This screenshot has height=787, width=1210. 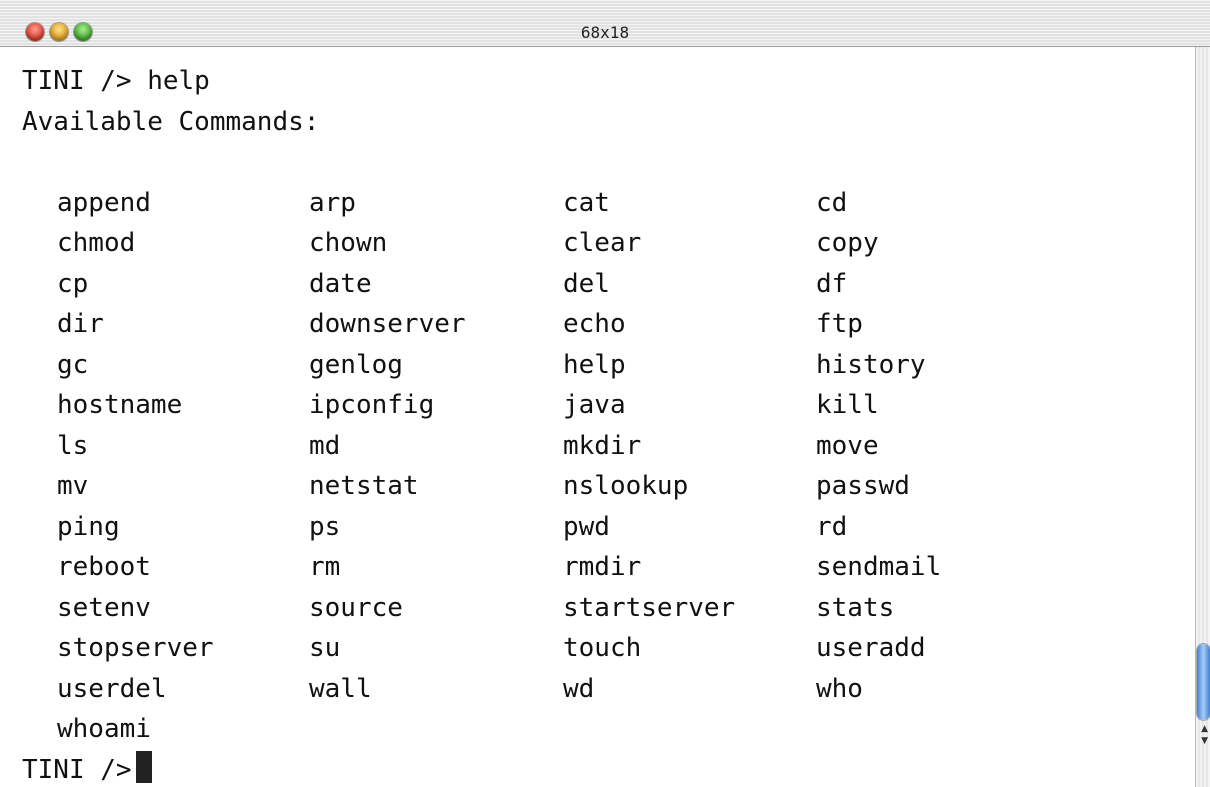 I want to click on command-item: wd, so click(x=579, y=688).